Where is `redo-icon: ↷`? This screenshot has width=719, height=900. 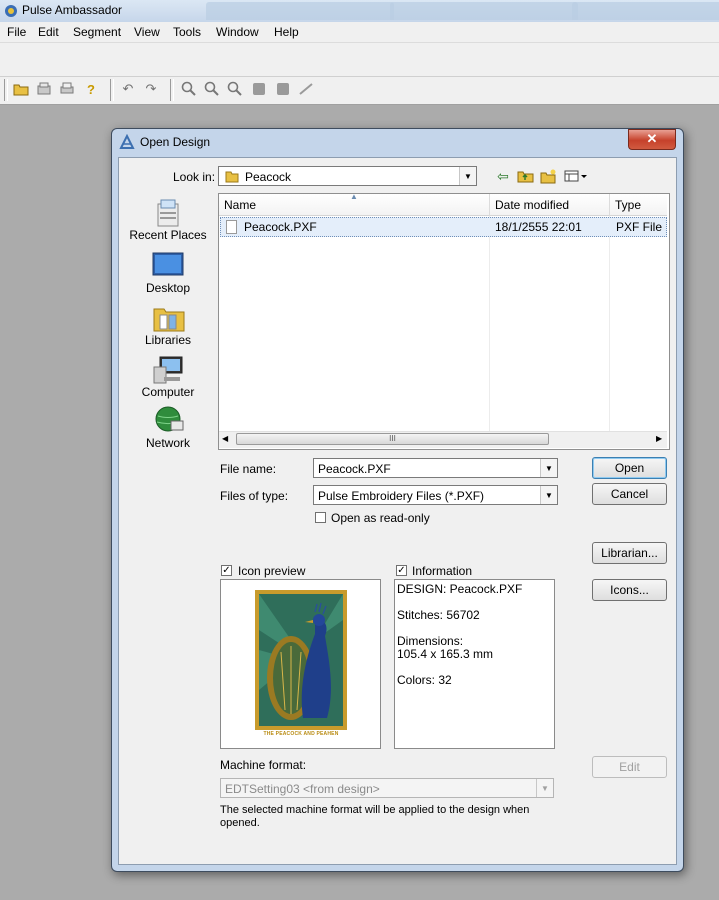
redo-icon: ↷ is located at coordinates (151, 89).